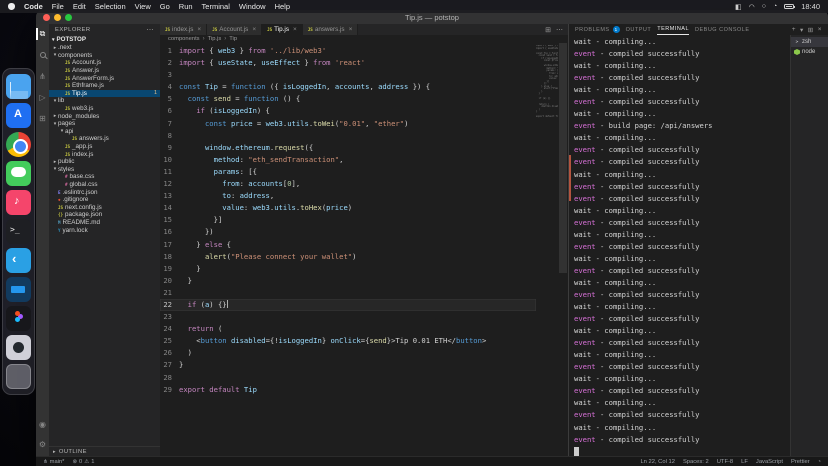 The image size is (828, 466). Describe the element at coordinates (282, 6) in the screenshot. I see `menu-help: Help` at that location.